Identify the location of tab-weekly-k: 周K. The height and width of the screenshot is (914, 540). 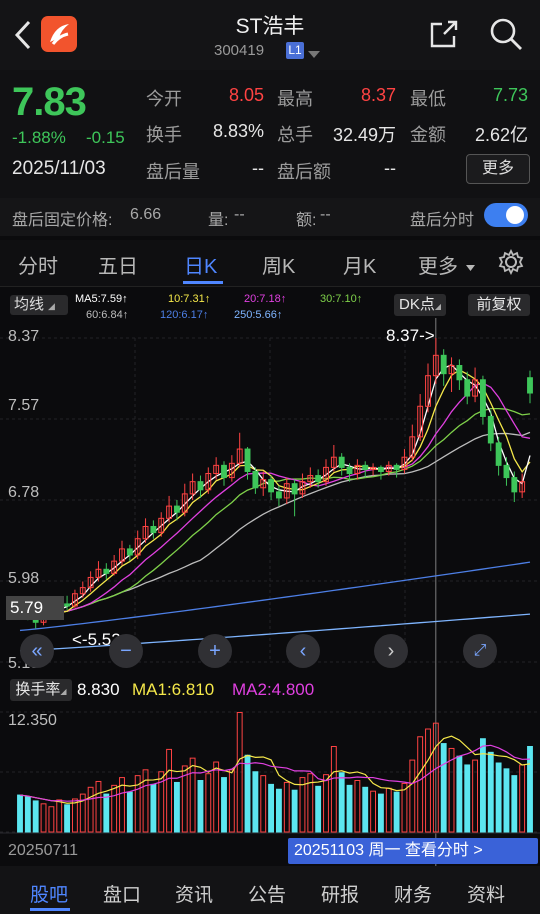
(278, 264).